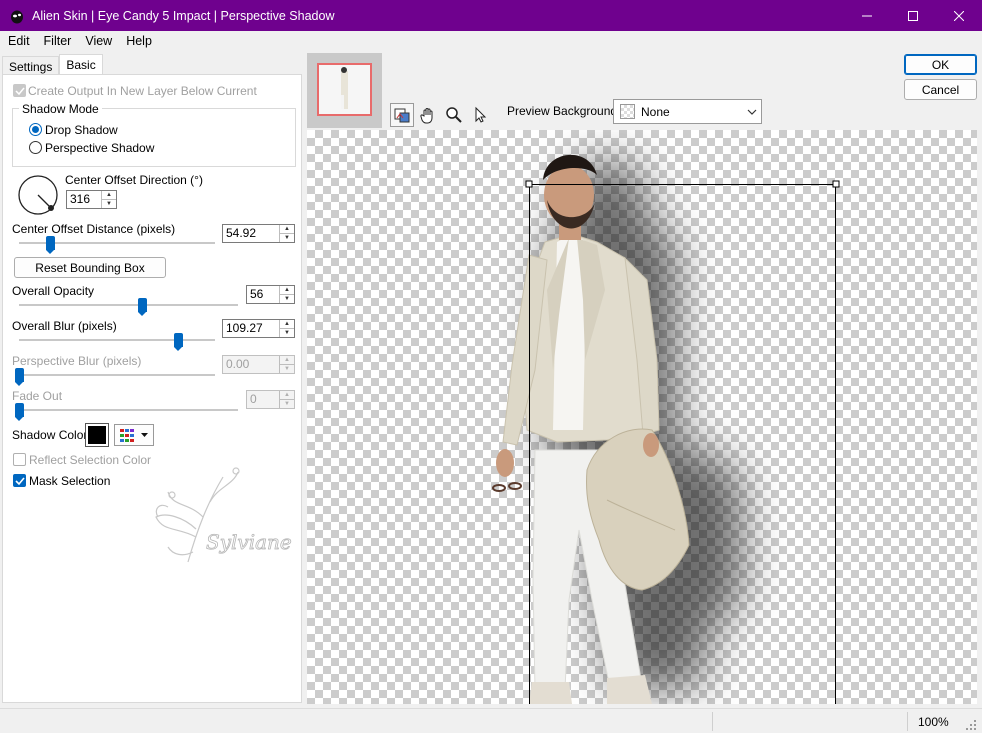  Describe the element at coordinates (251, 364) in the screenshot. I see `perspective-blur-value: 0.00` at that location.